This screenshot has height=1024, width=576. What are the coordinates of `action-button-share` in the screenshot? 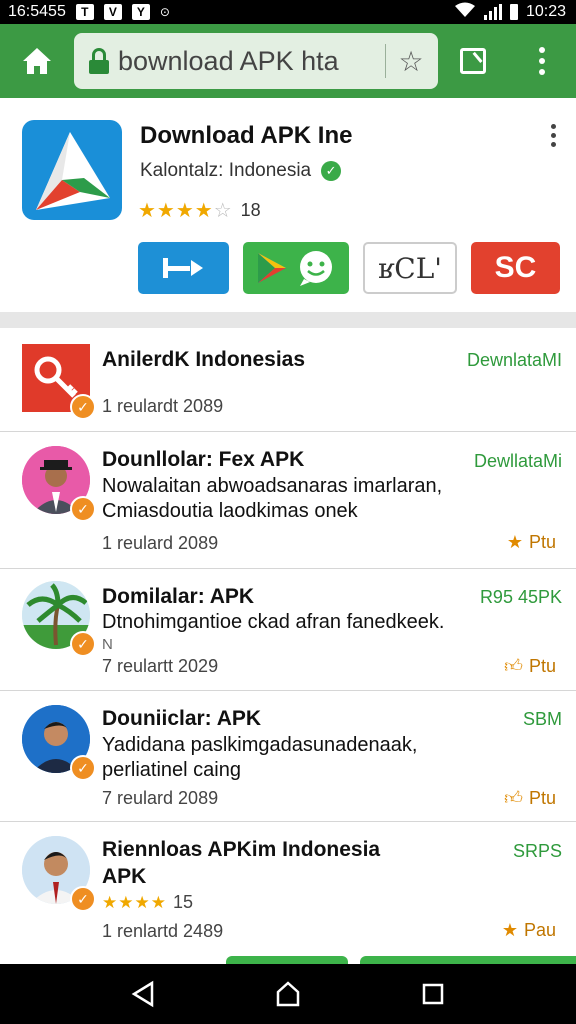 It's located at (296, 268).